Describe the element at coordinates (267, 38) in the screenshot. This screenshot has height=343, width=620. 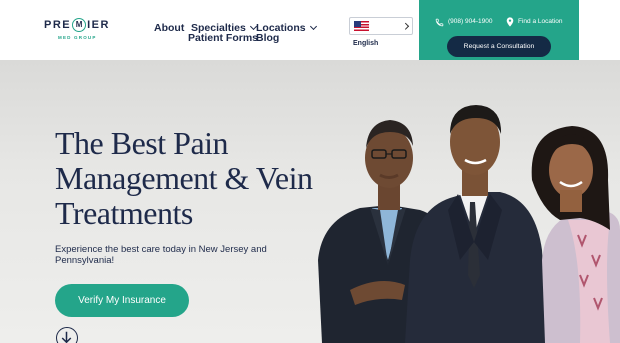
I see `nav-blog: Blog` at that location.